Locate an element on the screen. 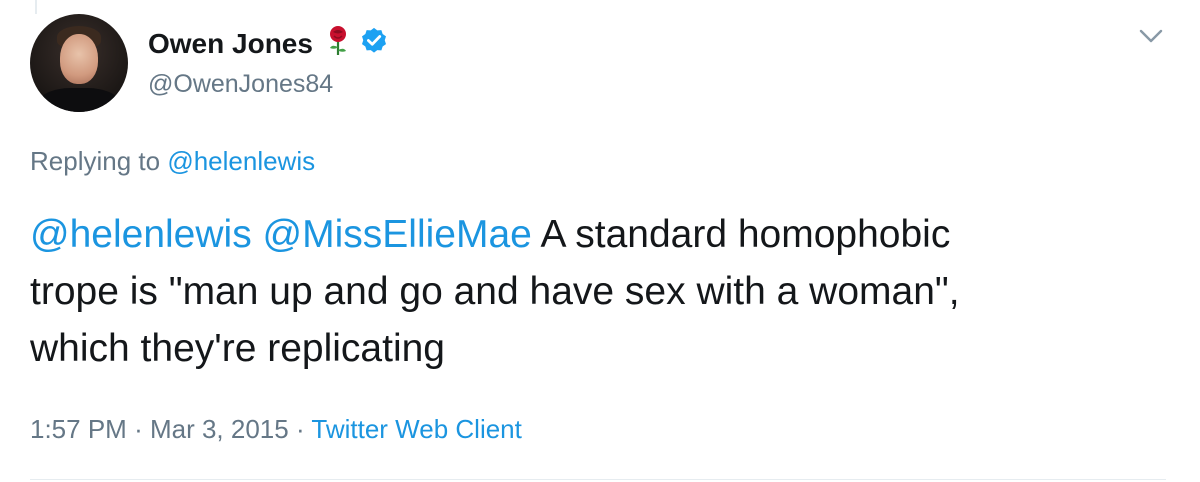 The width and height of the screenshot is (1200, 482). tweet-time: 1:57 PM is located at coordinates (78, 429).